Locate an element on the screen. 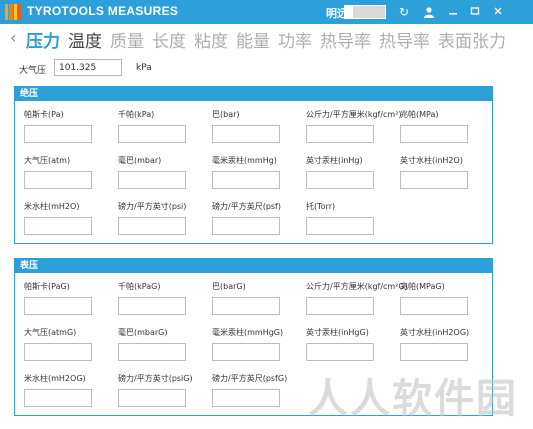  absolute-field: 千帕(kPa) is located at coordinates (162, 126).